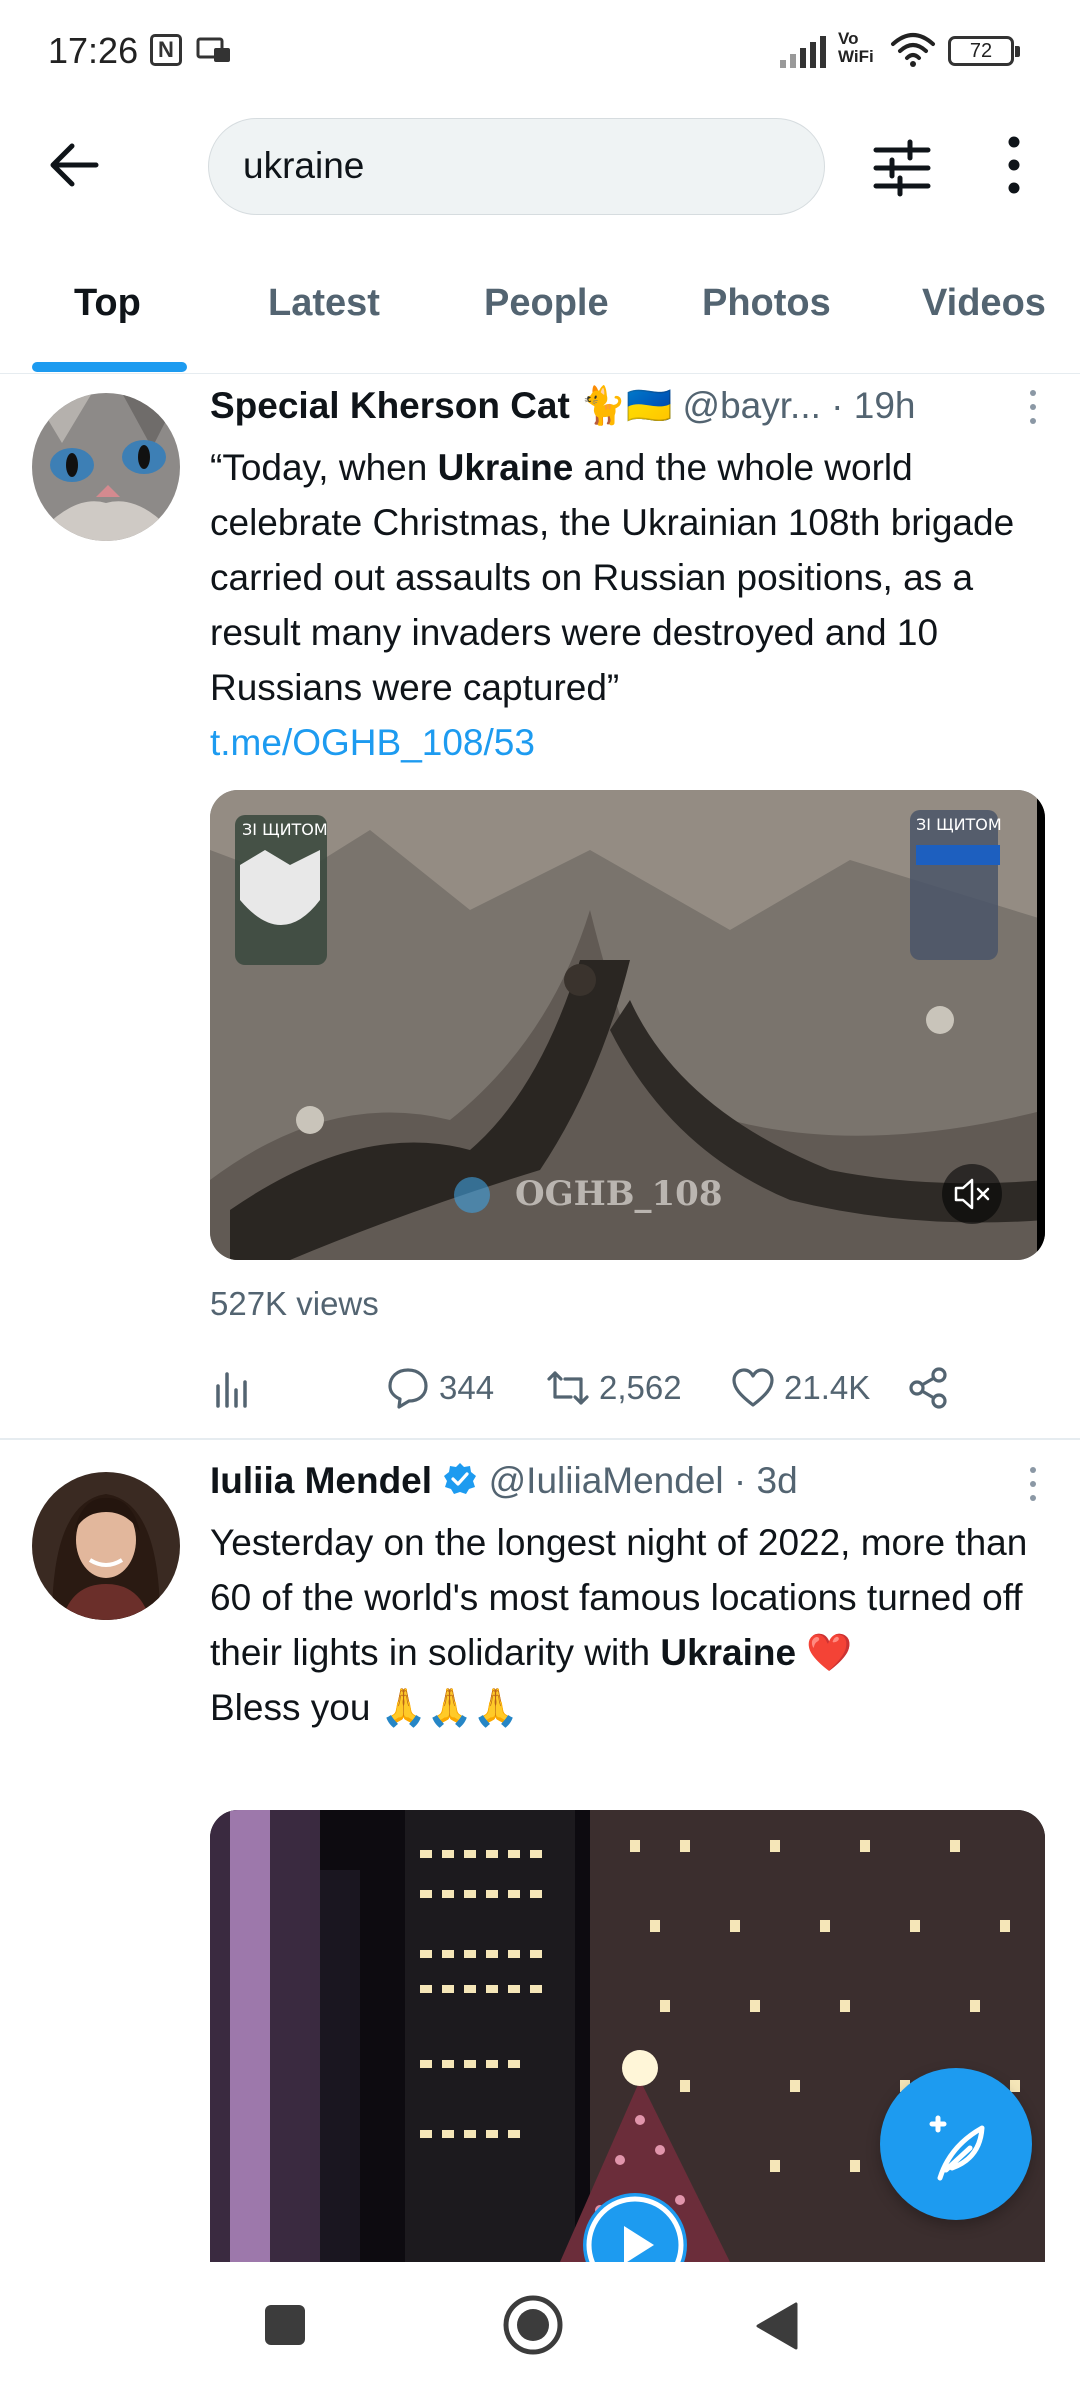 The image size is (1080, 2400). Describe the element at coordinates (957, 2148) in the screenshot. I see `compose-feather-icon` at that location.